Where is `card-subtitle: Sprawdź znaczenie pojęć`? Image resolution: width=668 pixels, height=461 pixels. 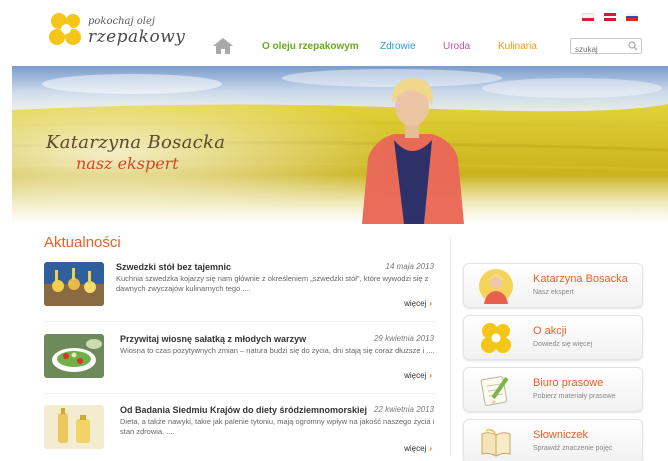 card-subtitle: Sprawdź znaczenie pojęć is located at coordinates (573, 448).